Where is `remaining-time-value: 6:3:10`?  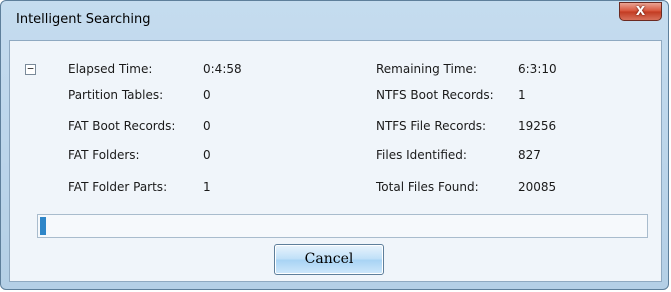 remaining-time-value: 6:3:10 is located at coordinates (537, 69).